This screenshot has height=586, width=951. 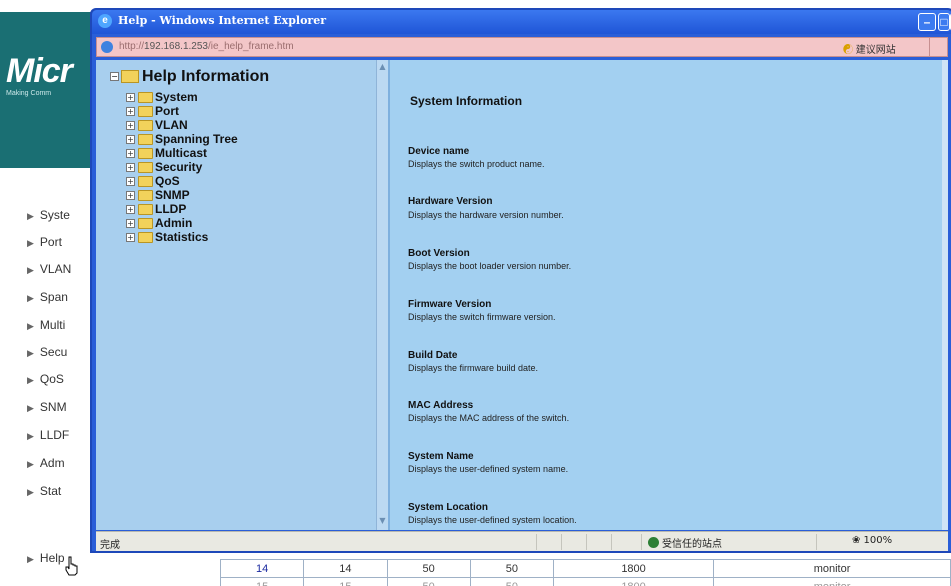 I want to click on brand-logo-panel: Micr Making Comm, so click(x=46, y=90).